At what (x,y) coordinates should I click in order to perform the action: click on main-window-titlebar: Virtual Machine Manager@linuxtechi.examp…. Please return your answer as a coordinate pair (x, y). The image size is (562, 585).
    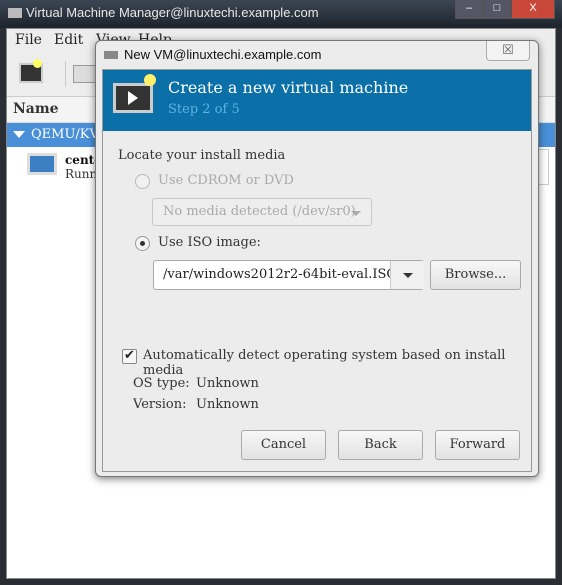
    Looking at the image, I should click on (281, 14).